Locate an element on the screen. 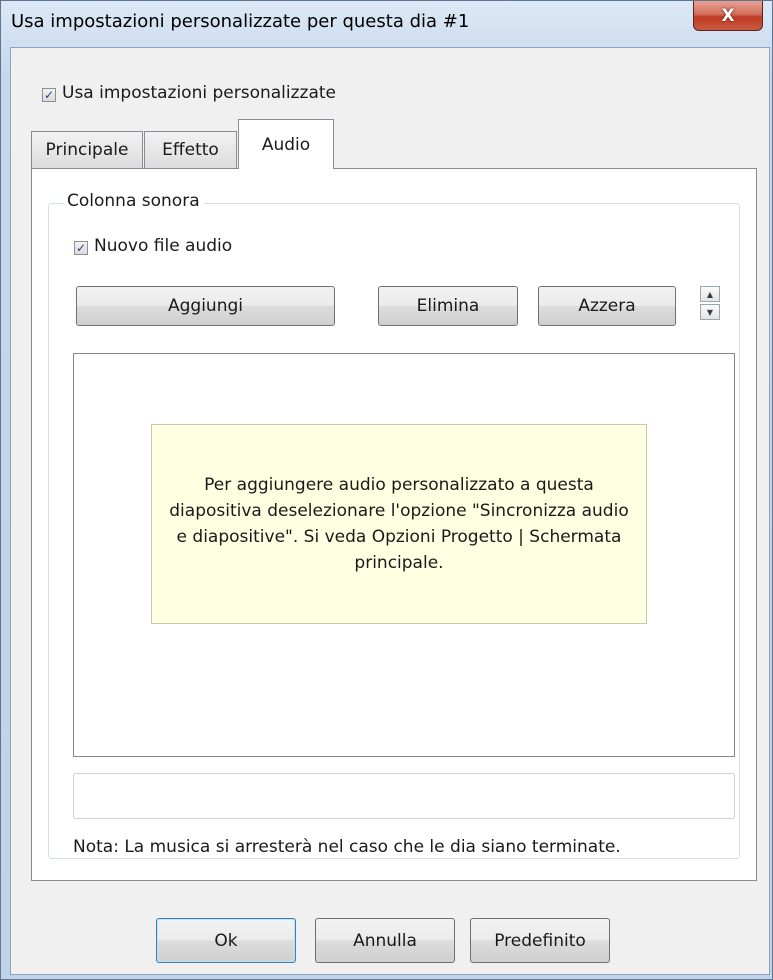 The height and width of the screenshot is (980, 773). add-button: Aggiungi is located at coordinates (205, 306).